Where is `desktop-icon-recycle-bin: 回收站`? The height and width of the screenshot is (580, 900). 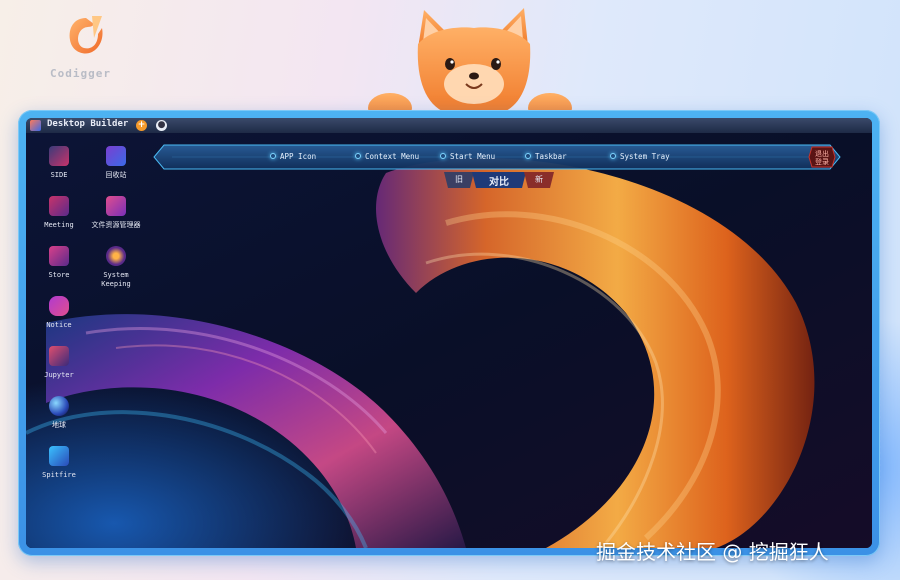 desktop-icon-recycle-bin: 回收站 is located at coordinates (116, 163).